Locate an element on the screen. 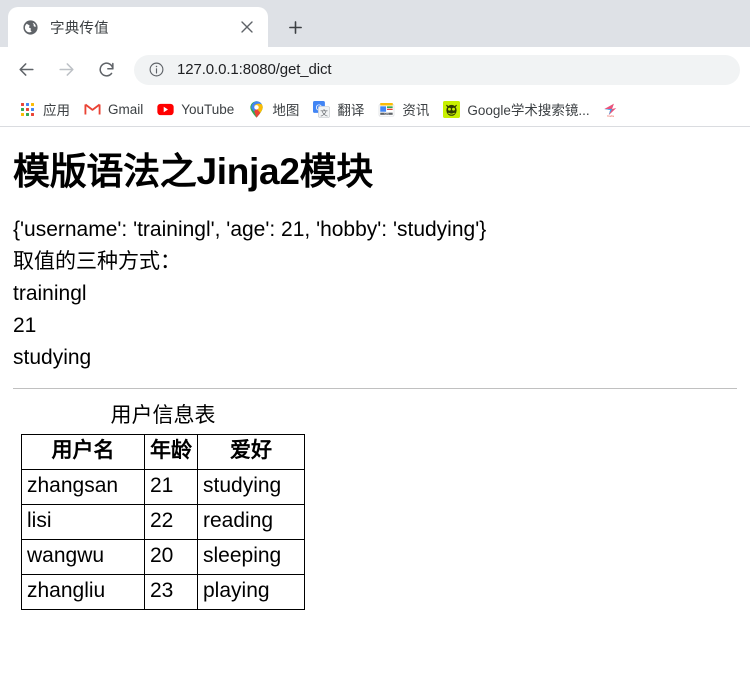 This screenshot has height=679, width=750. bookmark-youtube: YouTube is located at coordinates (195, 109).